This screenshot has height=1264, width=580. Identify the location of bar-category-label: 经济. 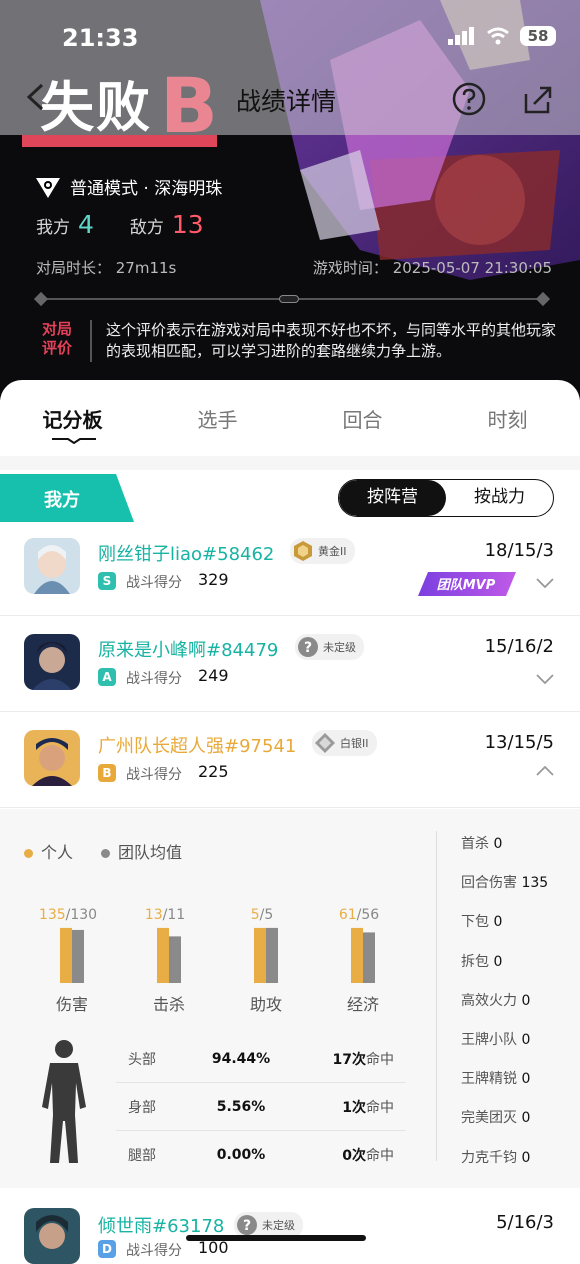
(363, 1004).